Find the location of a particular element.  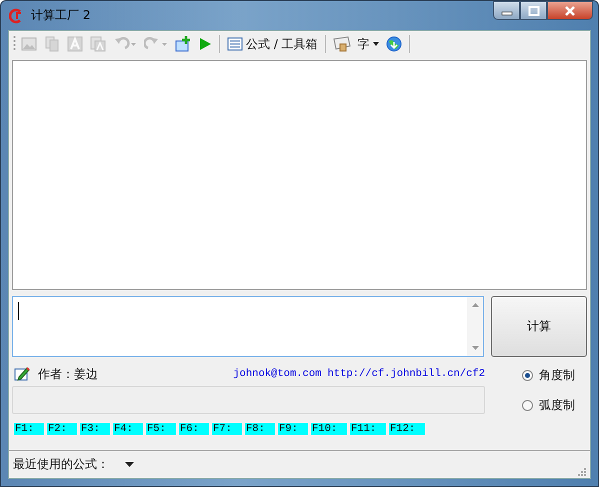

maximize-icon is located at coordinates (534, 11).